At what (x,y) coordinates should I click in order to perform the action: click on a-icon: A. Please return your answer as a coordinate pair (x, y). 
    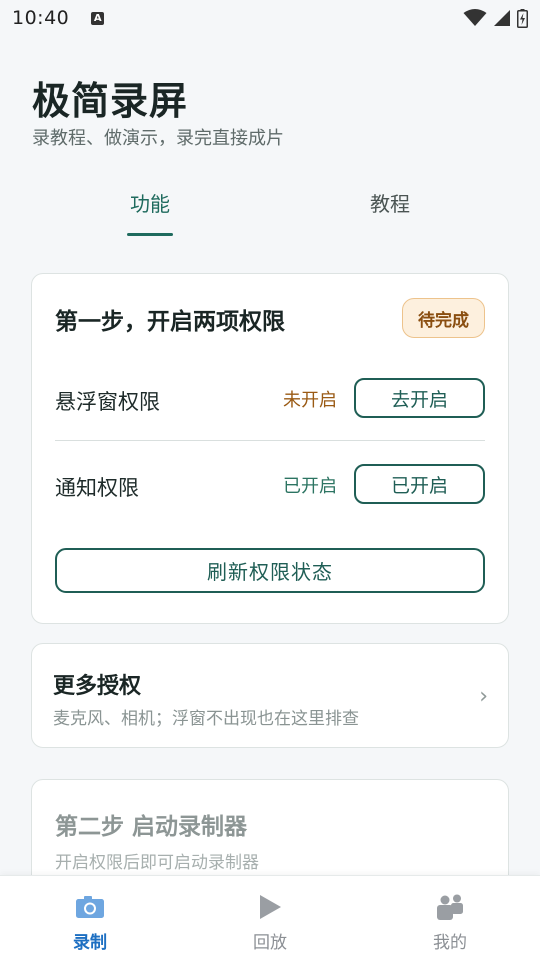
    Looking at the image, I should click on (98, 18).